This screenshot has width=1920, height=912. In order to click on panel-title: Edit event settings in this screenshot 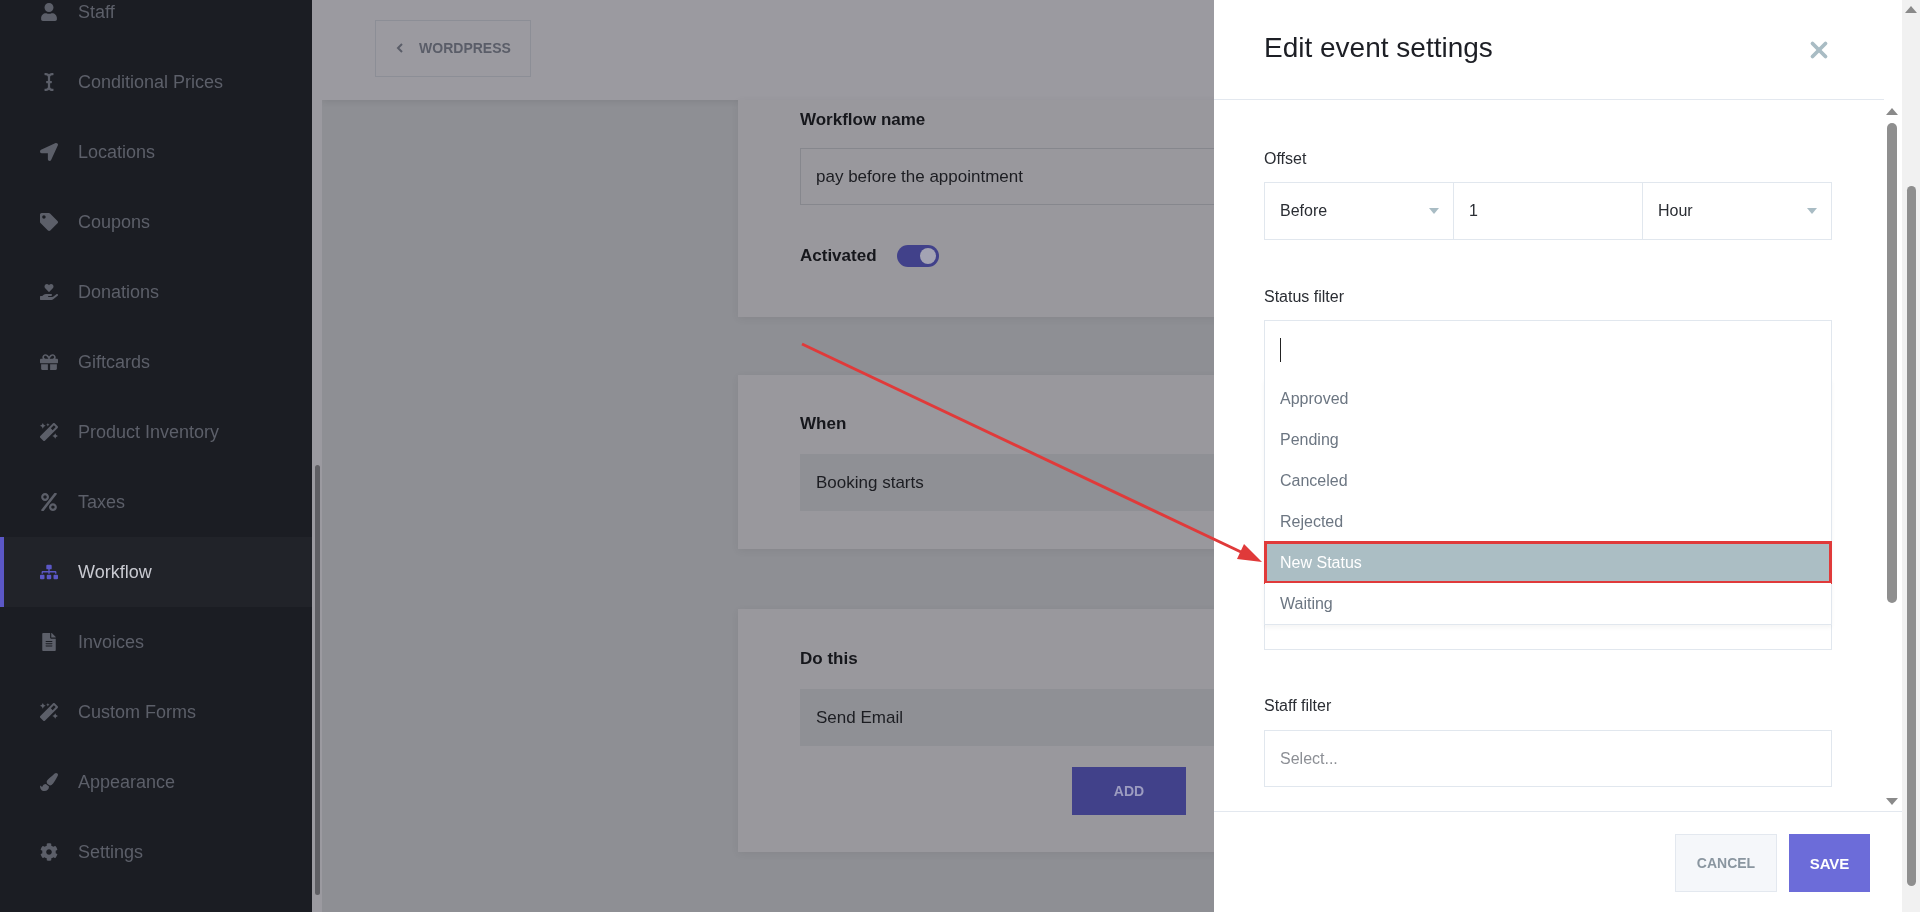, I will do `click(1378, 47)`.